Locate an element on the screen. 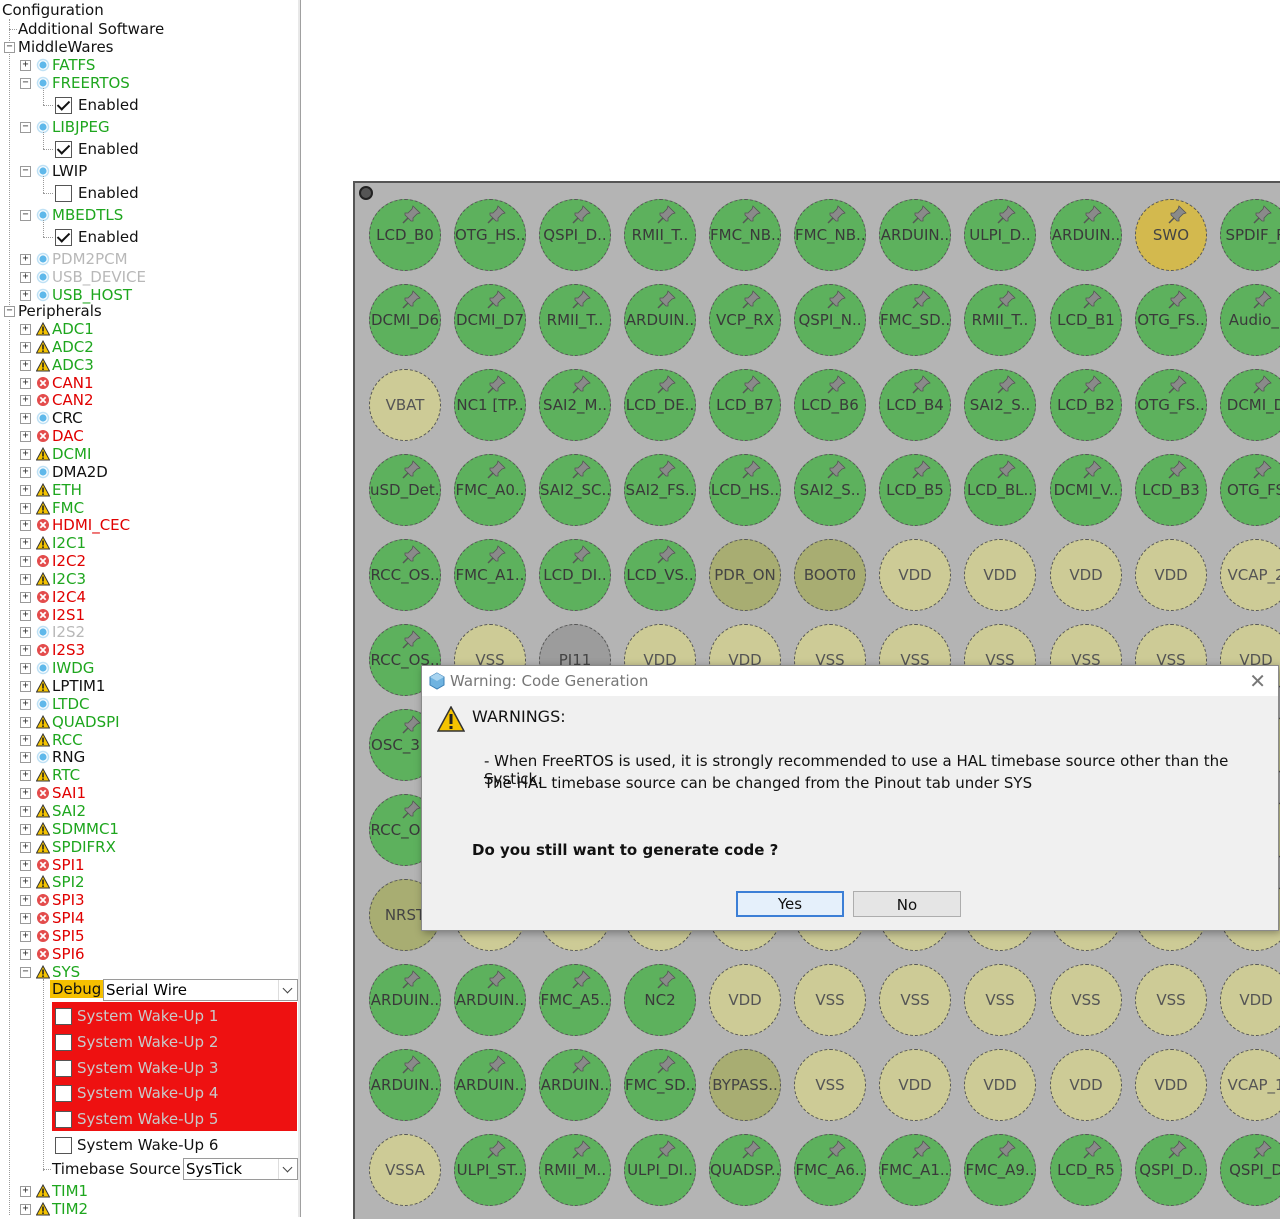 This screenshot has height=1219, width=1280. pin: LCD_B5 is located at coordinates (915, 490).